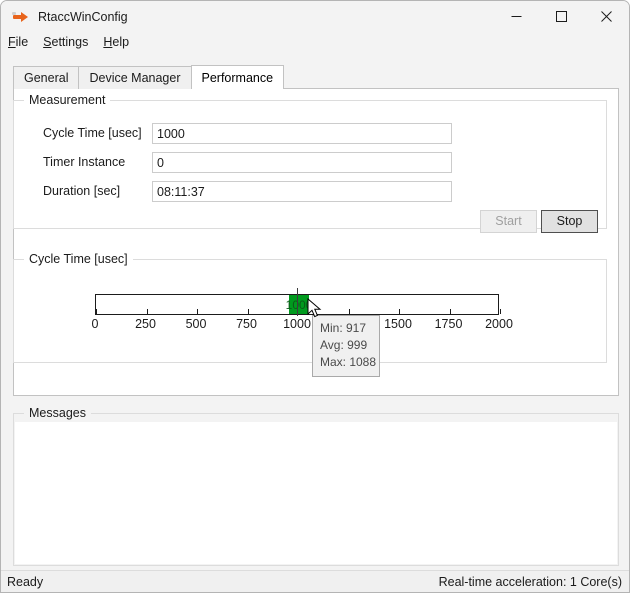 Image resolution: width=630 pixels, height=593 pixels. I want to click on maximize-icon, so click(561, 16).